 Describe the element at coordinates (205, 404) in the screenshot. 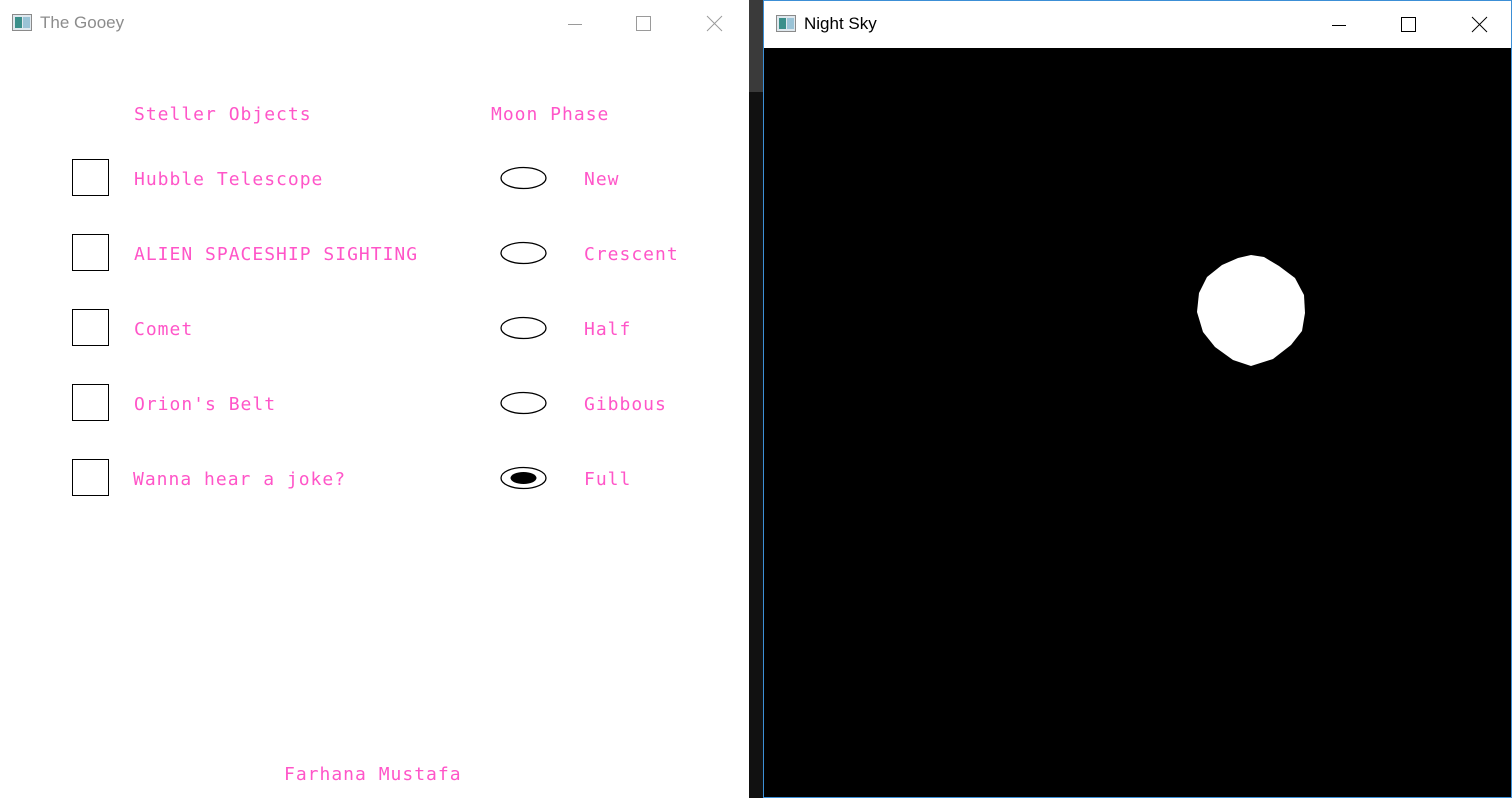

I see `checkbox-label: Orion's Belt` at that location.